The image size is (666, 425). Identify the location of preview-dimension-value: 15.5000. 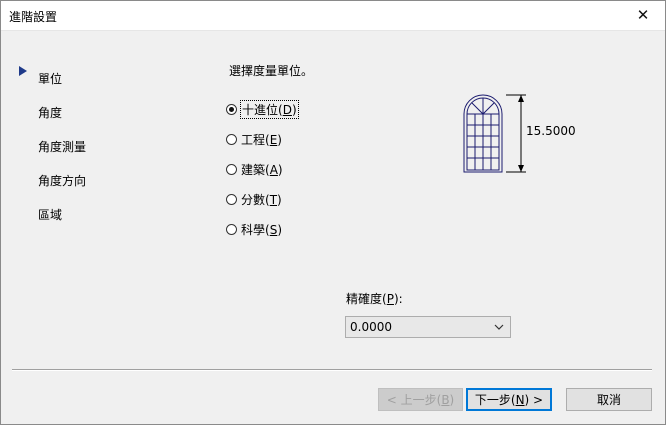
(551, 131).